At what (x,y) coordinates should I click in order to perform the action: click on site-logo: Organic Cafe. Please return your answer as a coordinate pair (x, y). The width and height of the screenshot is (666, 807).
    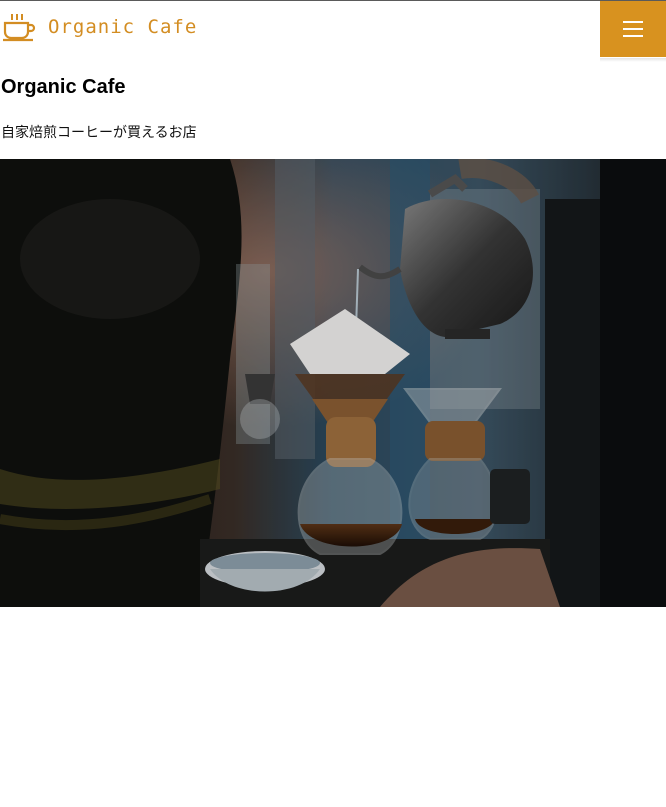
    Looking at the image, I should click on (99, 27).